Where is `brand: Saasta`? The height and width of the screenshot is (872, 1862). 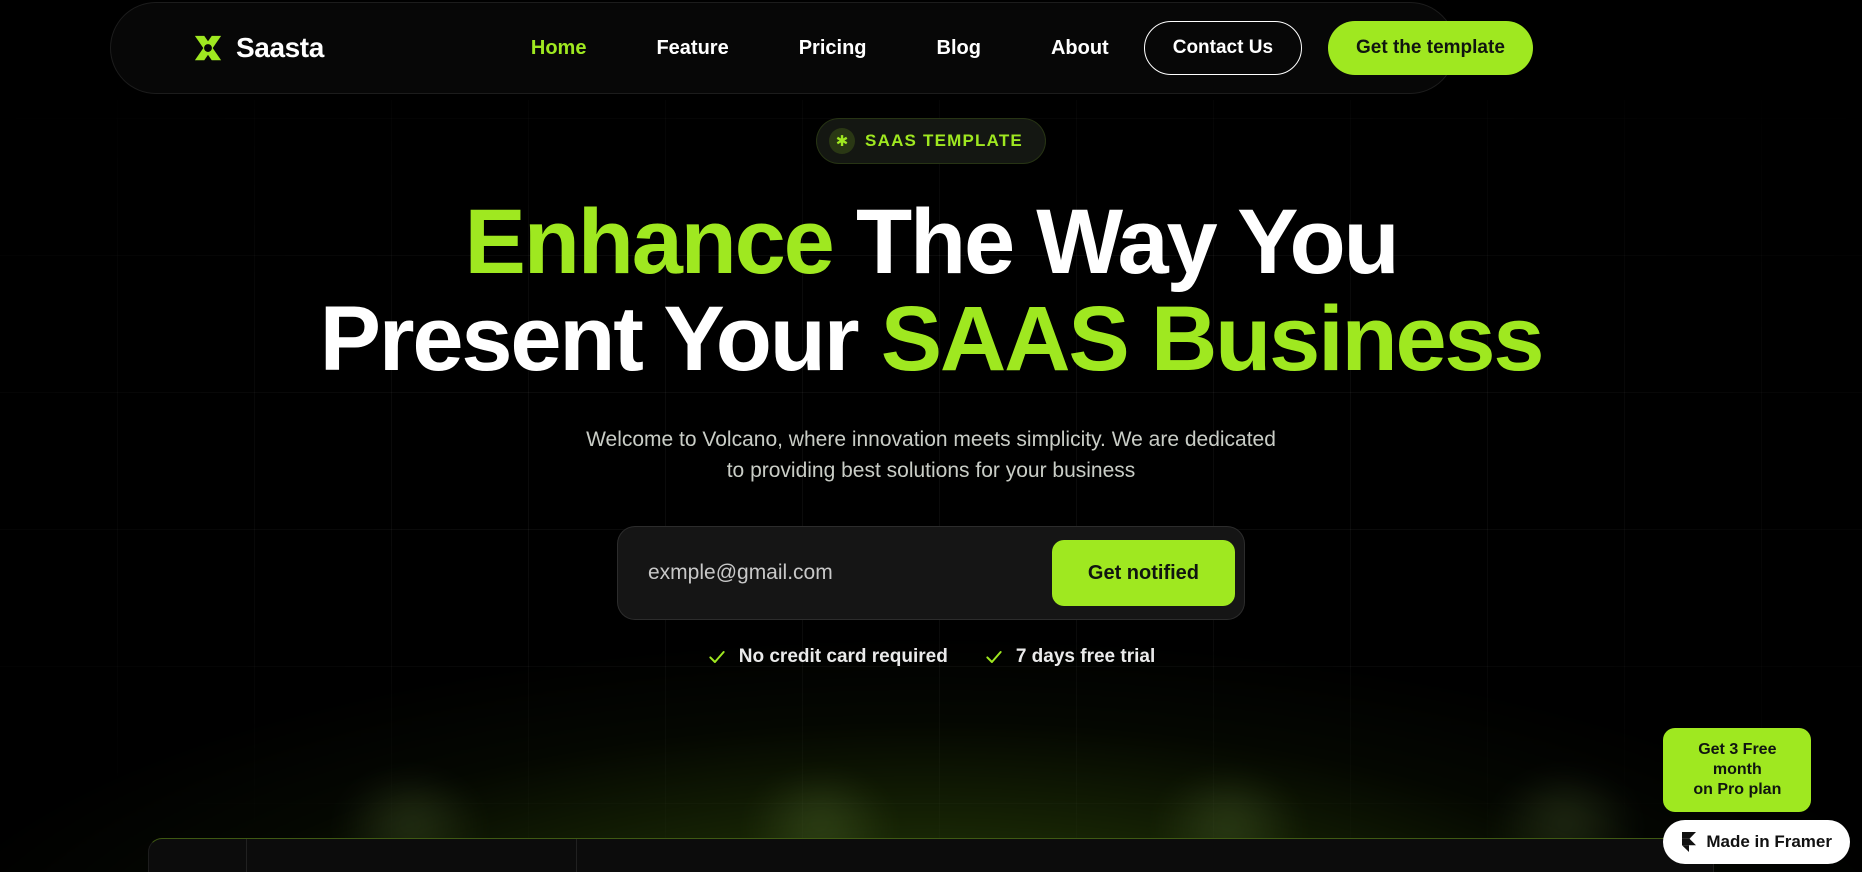
brand: Saasta is located at coordinates (258, 48).